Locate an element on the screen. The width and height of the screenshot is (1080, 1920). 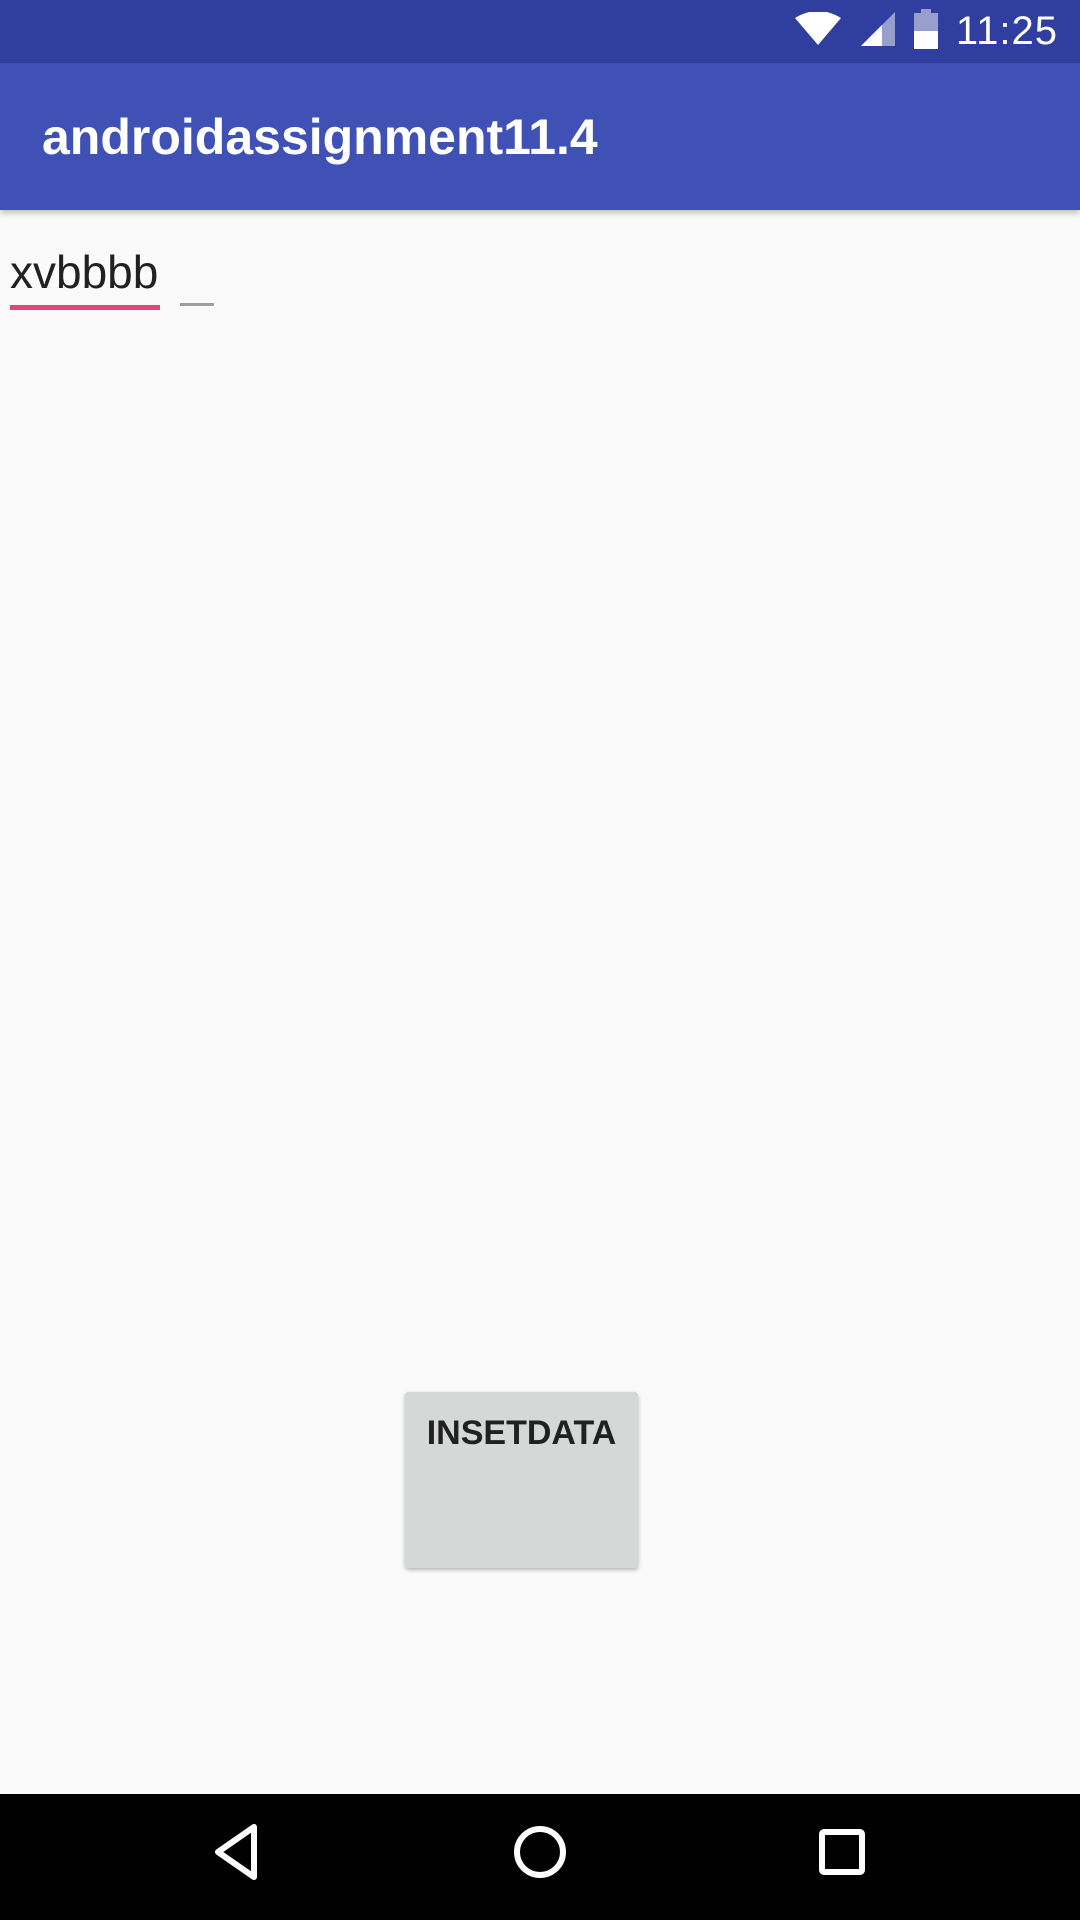
status-time: 11:25 is located at coordinates (1006, 31).